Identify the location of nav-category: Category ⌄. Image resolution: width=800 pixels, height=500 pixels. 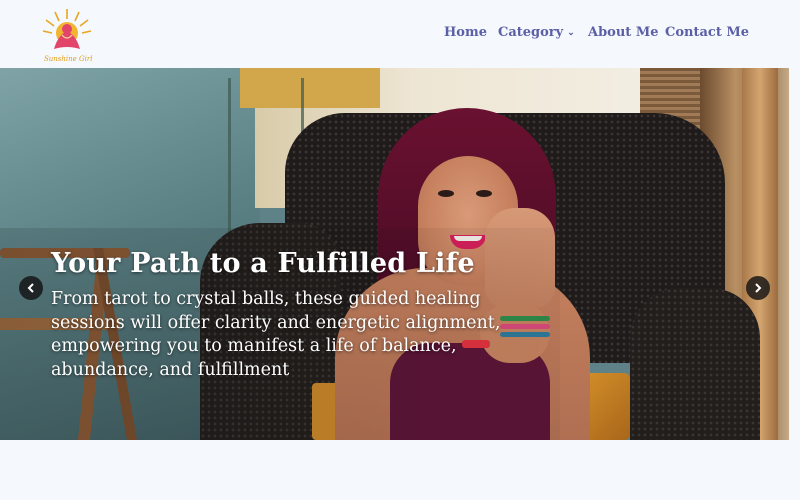
(536, 32).